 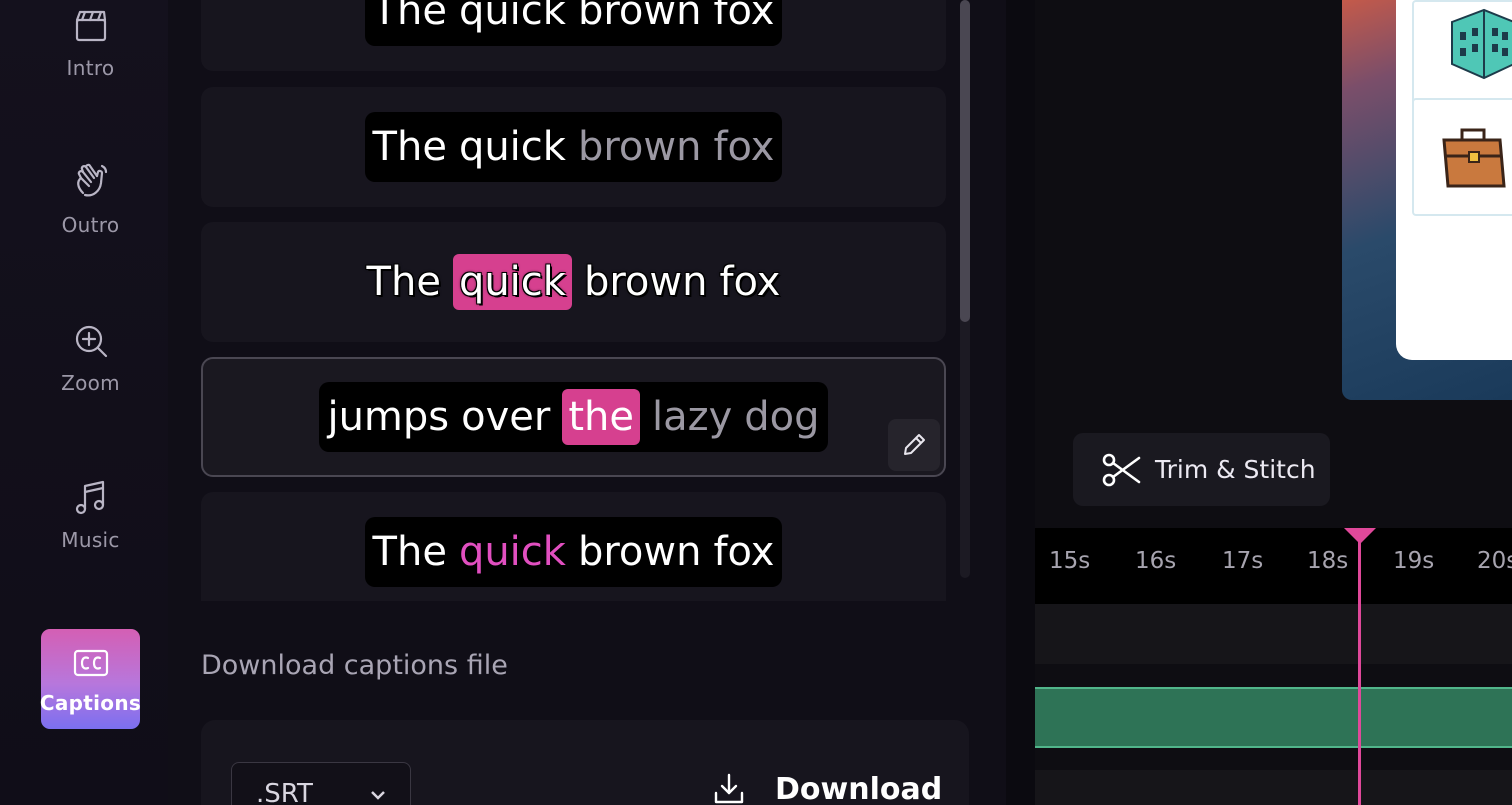 What do you see at coordinates (90, 679) in the screenshot?
I see `sidebar-item-captions: Captions` at bounding box center [90, 679].